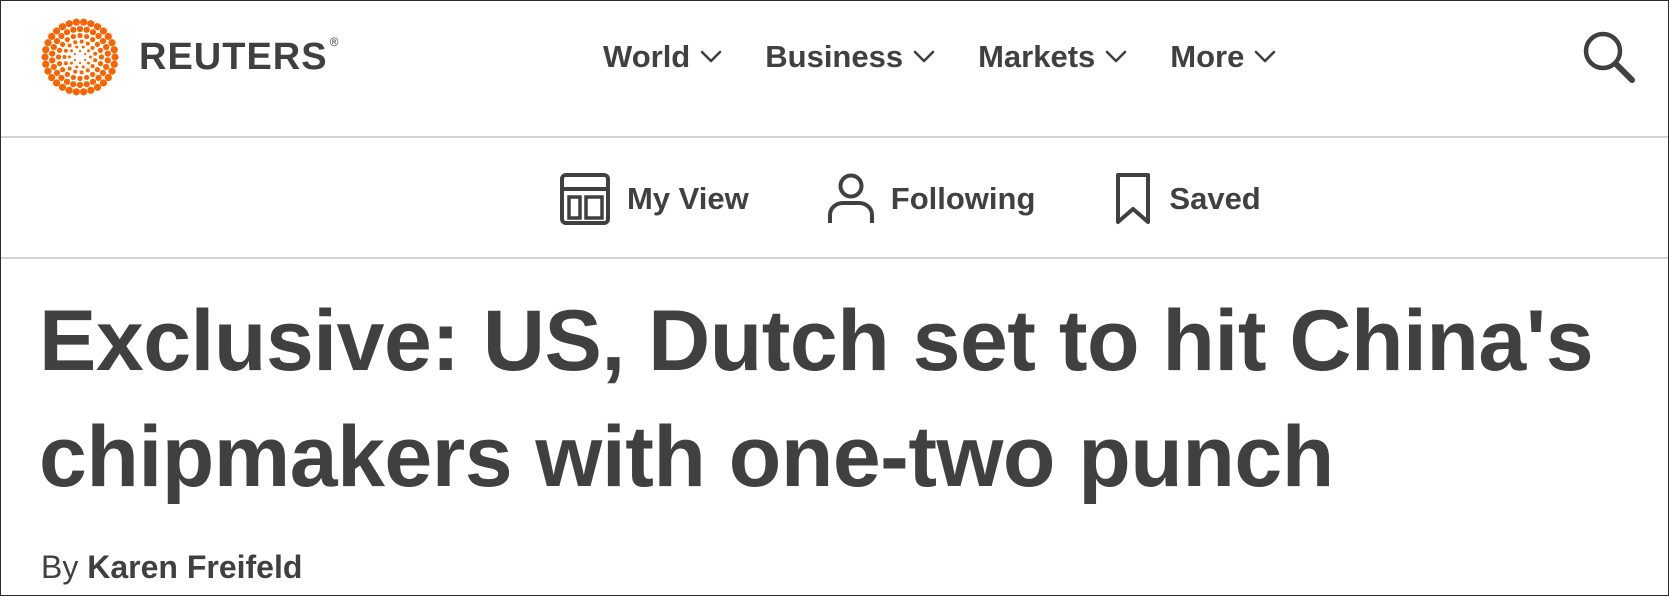 This screenshot has width=1669, height=596. I want to click on article-byline: By Karen Freifeld, so click(171, 567).